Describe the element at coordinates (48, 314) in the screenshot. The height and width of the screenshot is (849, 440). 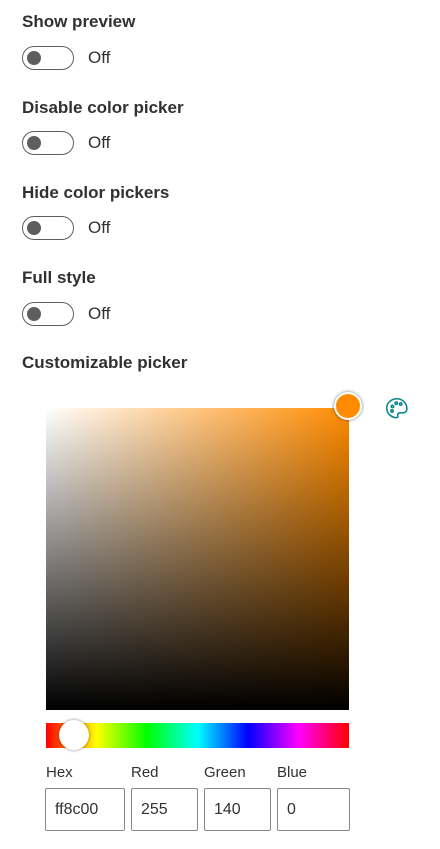
I see `full-style-toggle` at that location.